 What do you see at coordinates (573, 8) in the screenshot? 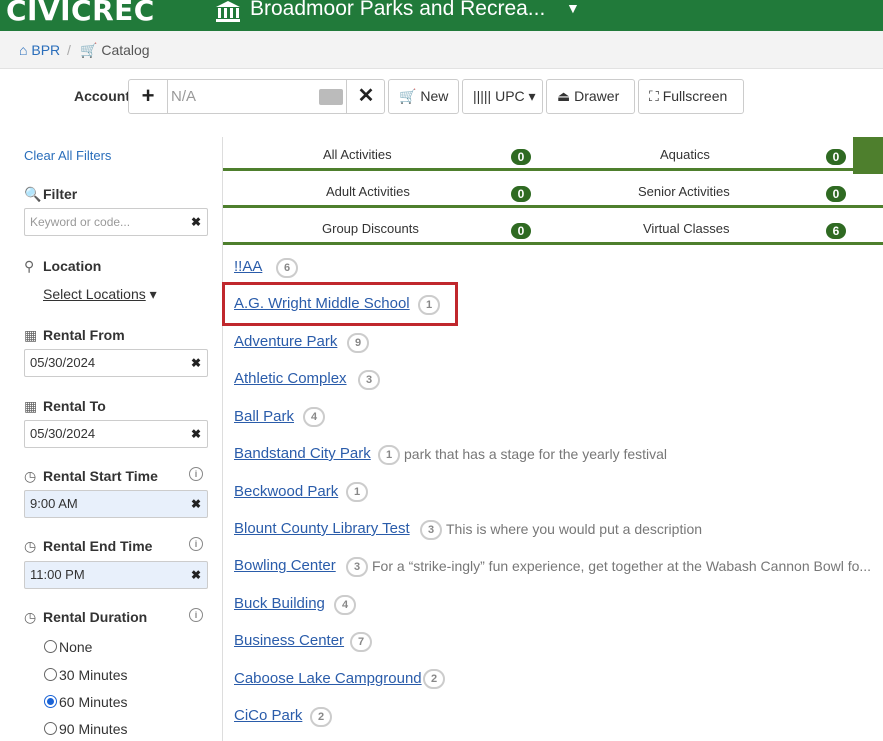
I see `org-dropdown-icon: ▼` at bounding box center [573, 8].